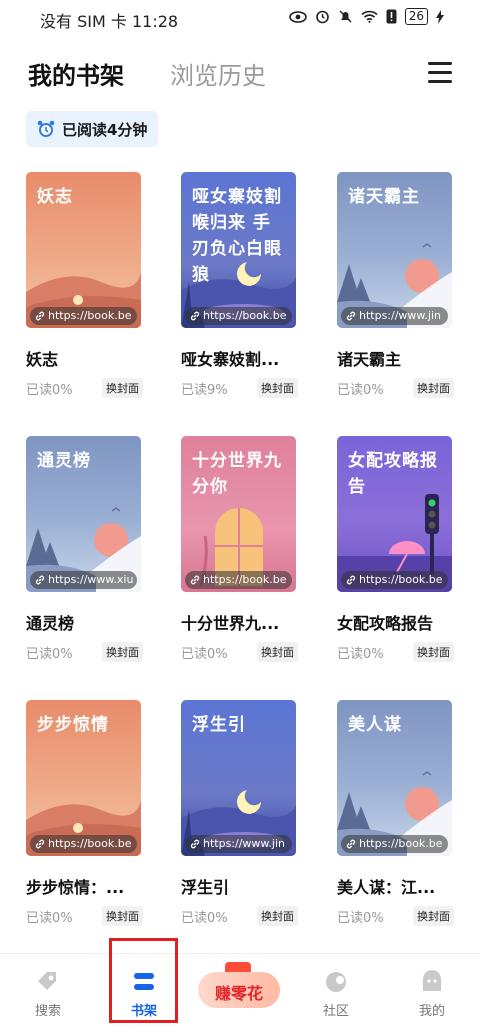 The image size is (480, 1028). Describe the element at coordinates (47, 1011) in the screenshot. I see `nav-search-label: 搜索` at that location.